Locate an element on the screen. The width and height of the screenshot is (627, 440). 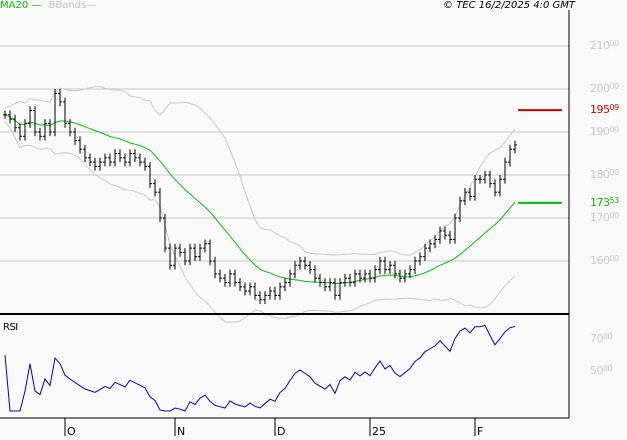
rsi-label: RSI is located at coordinates (10, 327).